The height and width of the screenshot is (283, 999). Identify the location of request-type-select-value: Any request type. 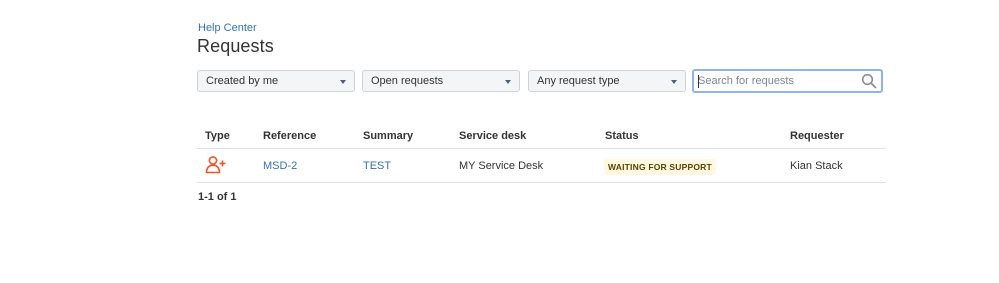
(578, 81).